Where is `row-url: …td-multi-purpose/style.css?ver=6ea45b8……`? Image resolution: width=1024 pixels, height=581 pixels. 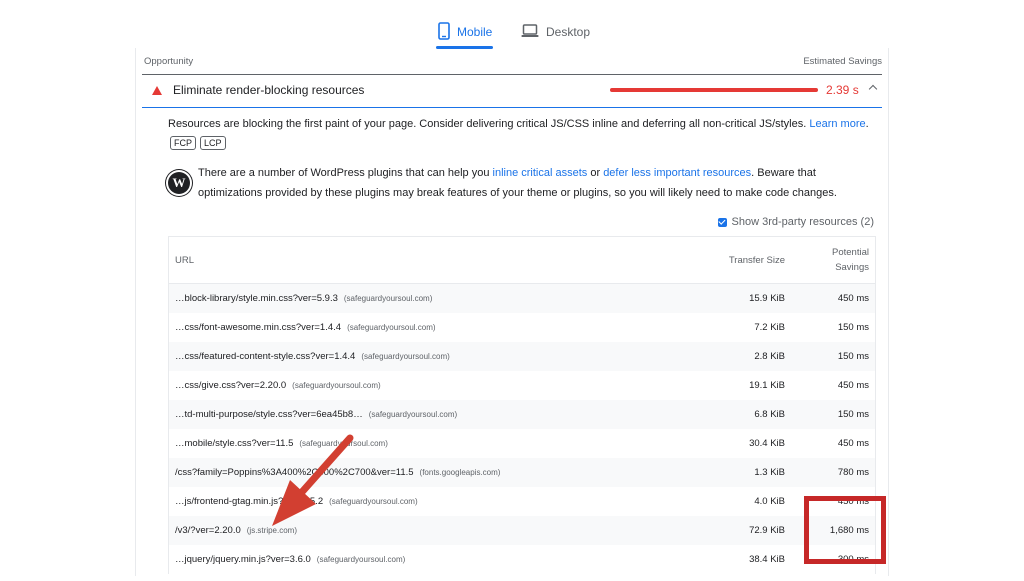 row-url: …td-multi-purpose/style.css?ver=6ea45b8…… is located at coordinates (316, 414).